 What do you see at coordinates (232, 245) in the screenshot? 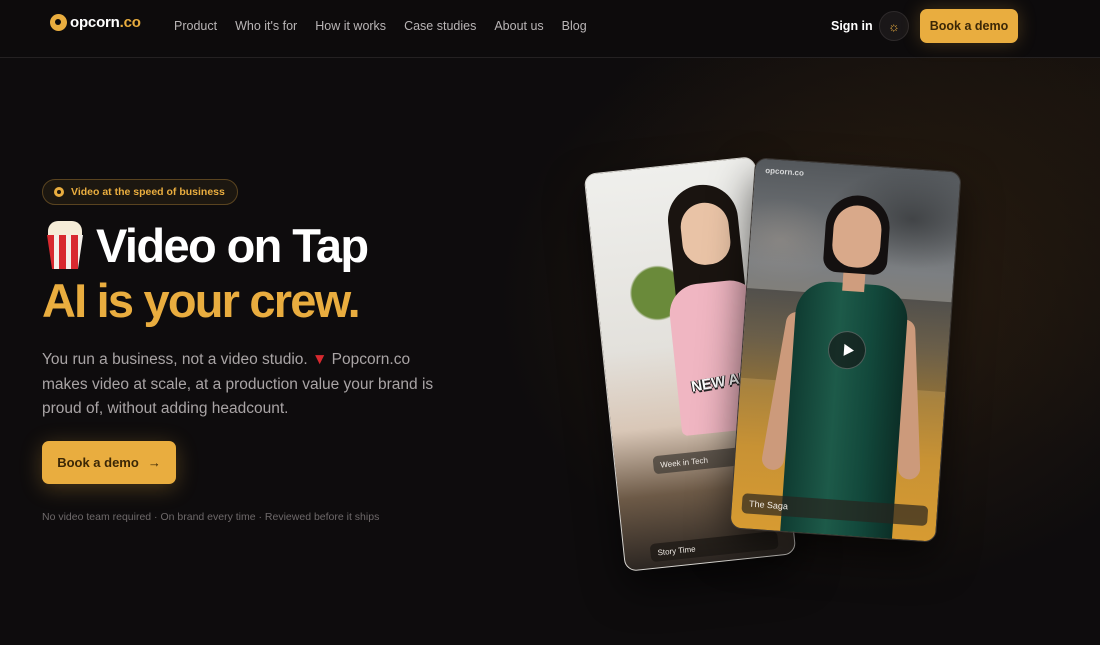
I see `headline-text: Video on Tap` at bounding box center [232, 245].